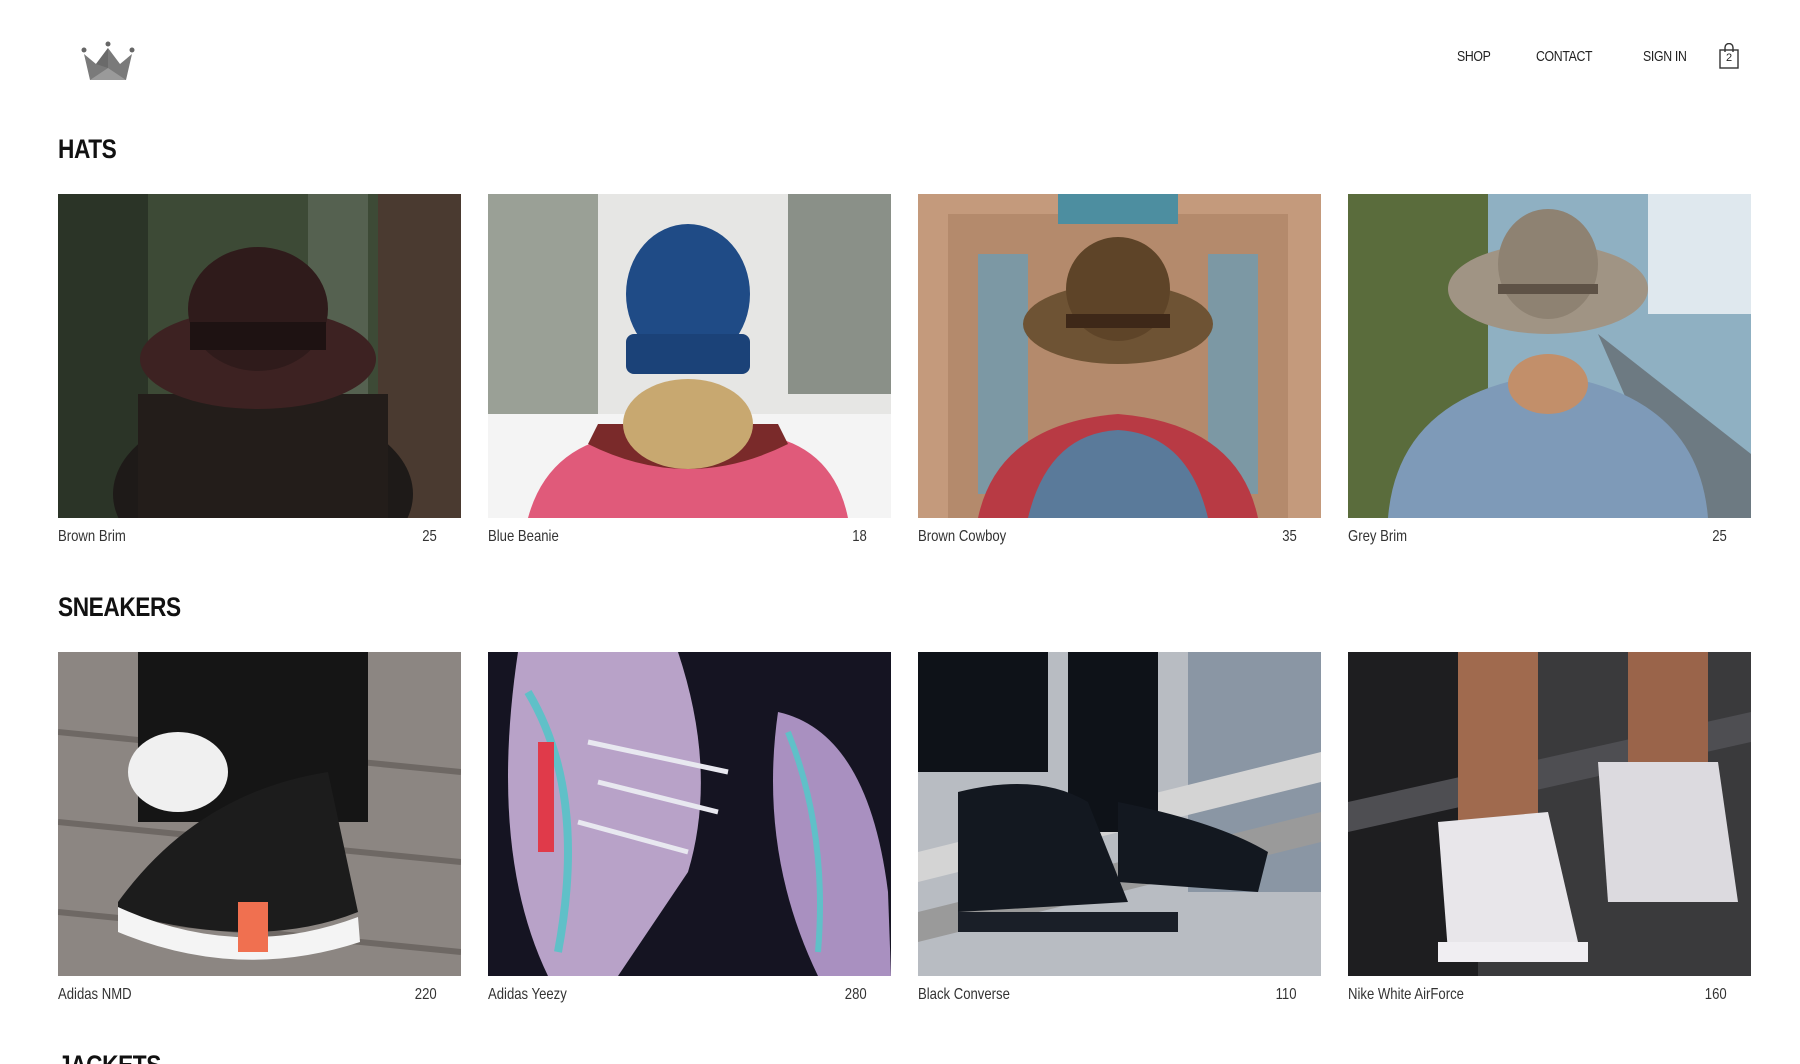 The width and height of the screenshot is (1800, 1064). What do you see at coordinates (1119, 995) in the screenshot?
I see `product-footer: Black Converse 110` at bounding box center [1119, 995].